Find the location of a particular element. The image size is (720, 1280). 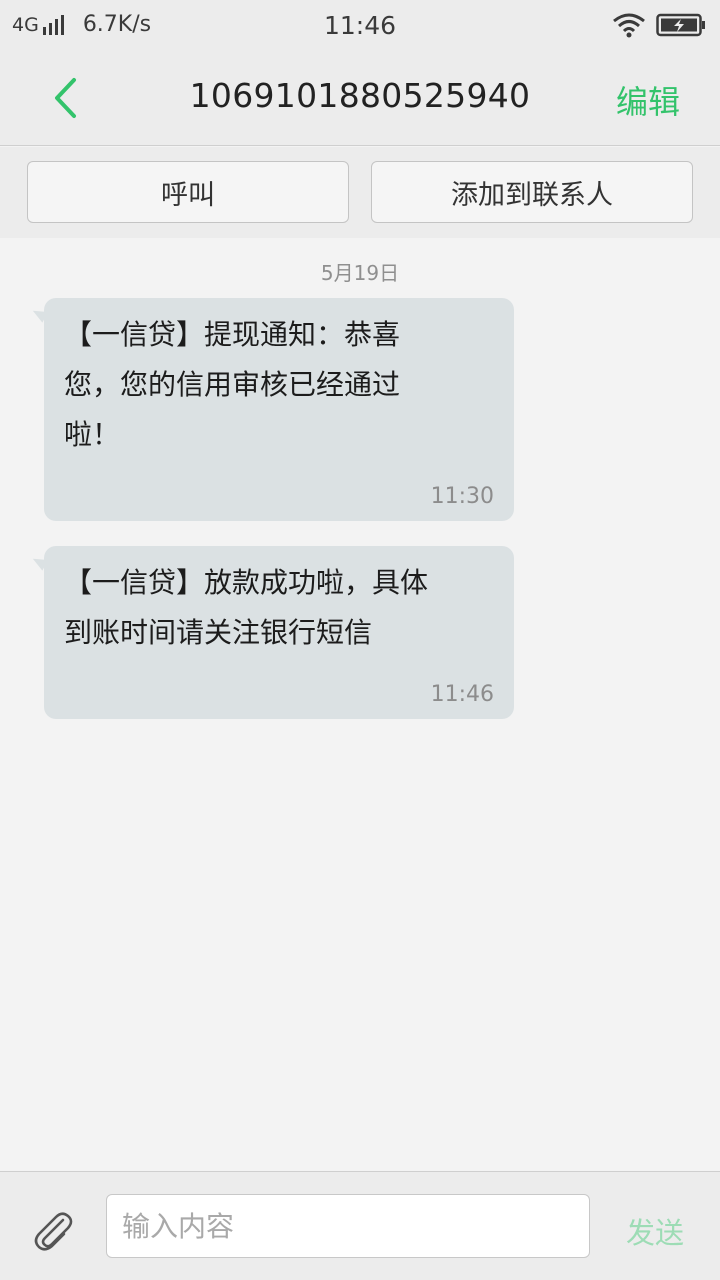

conversation-header: 1069101880525940 编辑 is located at coordinates (360, 99).